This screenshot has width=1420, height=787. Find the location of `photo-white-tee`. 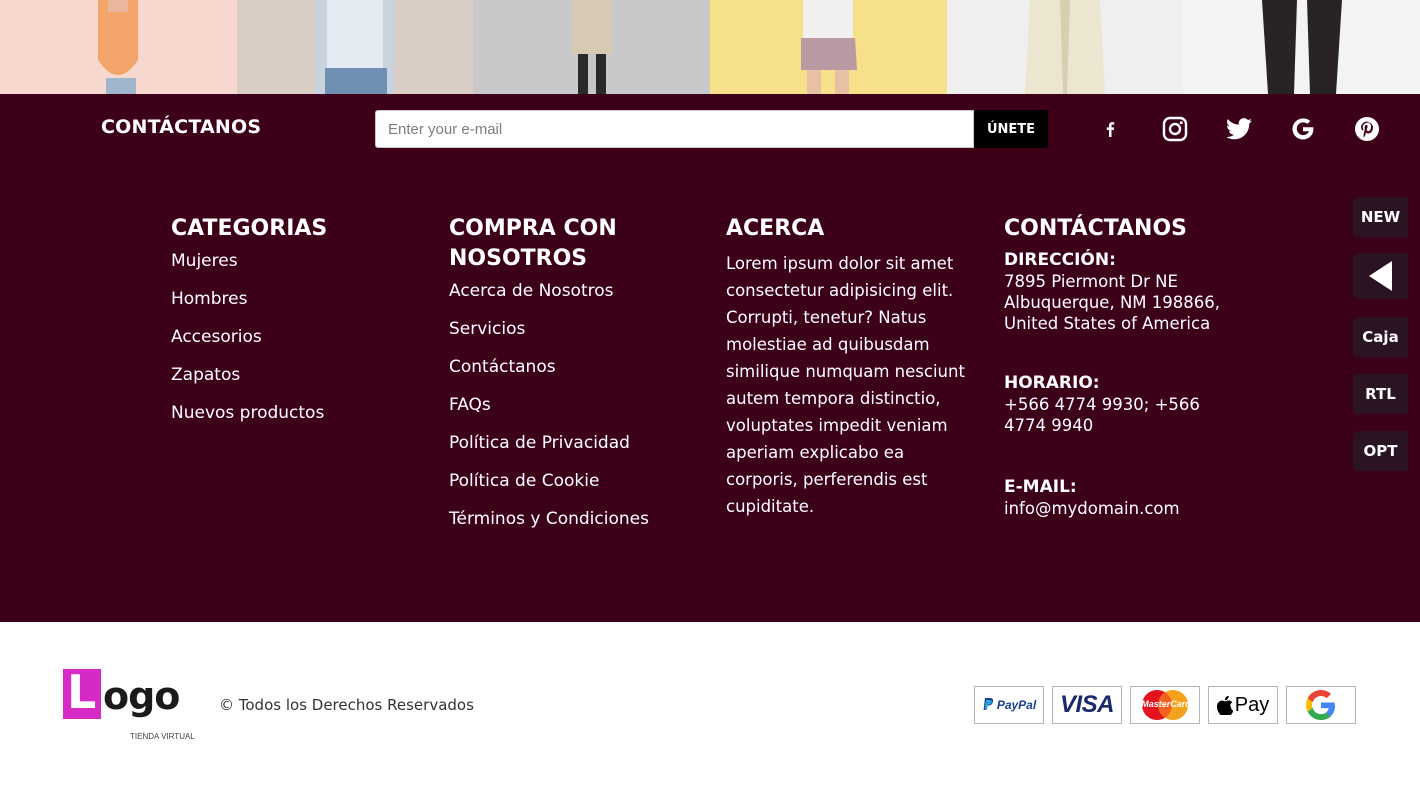

photo-white-tee is located at coordinates (355, 47).